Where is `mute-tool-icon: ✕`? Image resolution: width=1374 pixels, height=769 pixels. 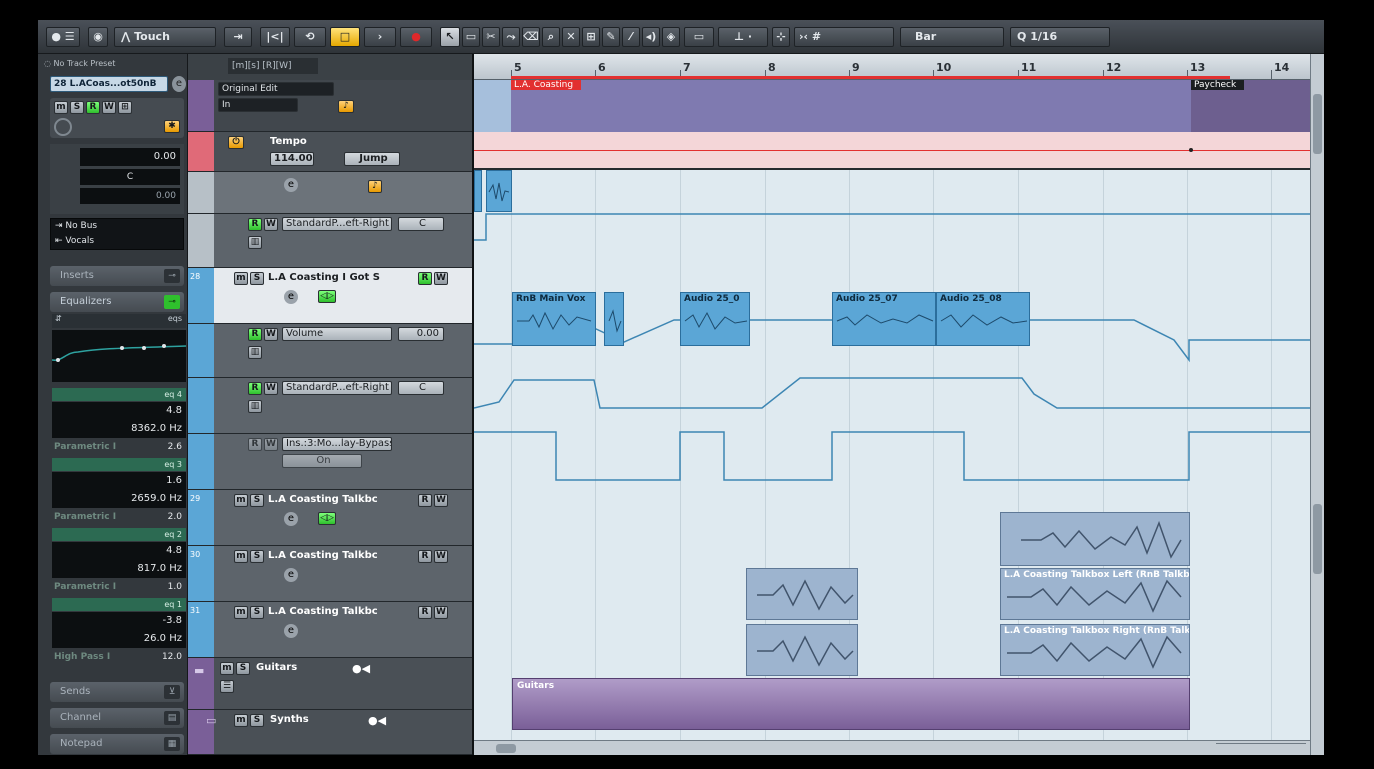 mute-tool-icon: ✕ is located at coordinates (571, 37).